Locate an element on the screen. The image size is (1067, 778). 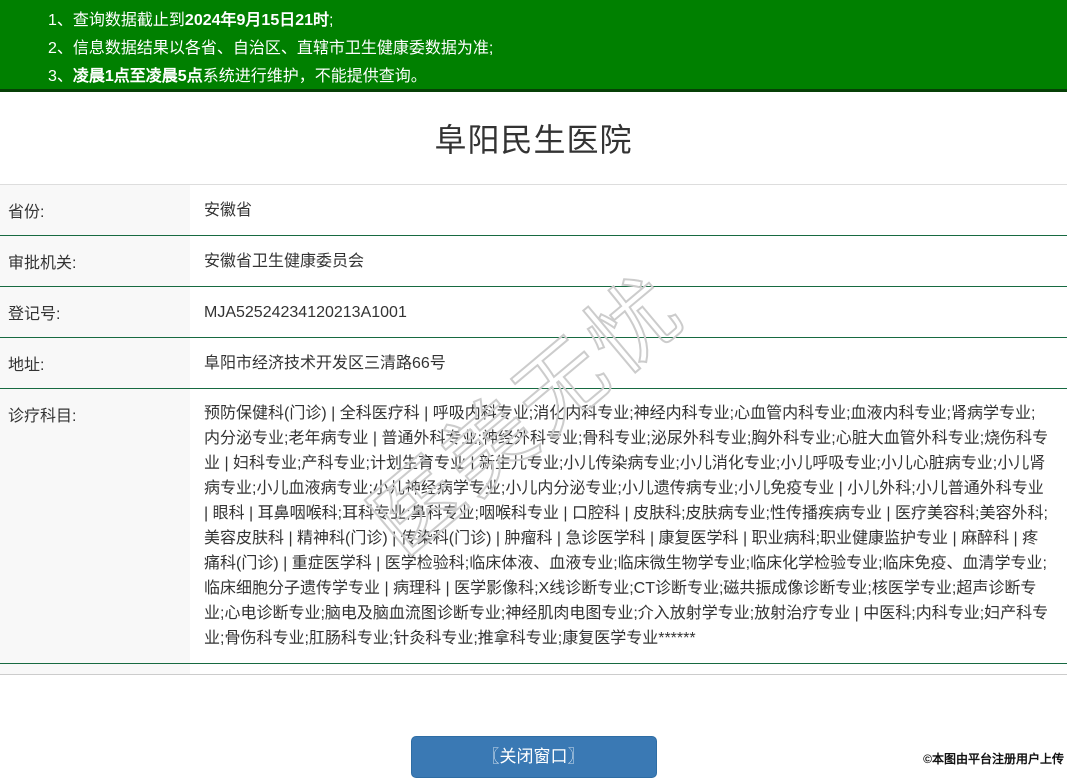
table-row-empty is located at coordinates (533, 669).